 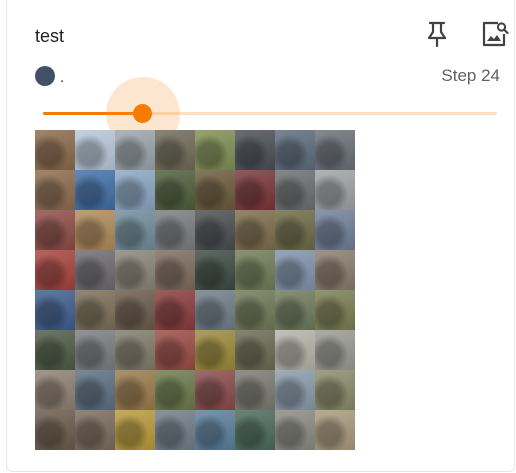 I want to click on pin-button, so click(x=437, y=36).